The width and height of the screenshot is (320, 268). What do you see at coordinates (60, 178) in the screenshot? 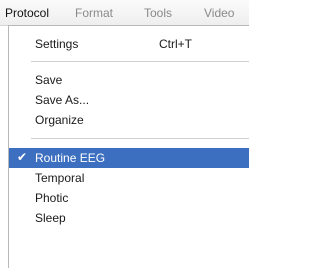
I see `menu-item-label: Temporal` at bounding box center [60, 178].